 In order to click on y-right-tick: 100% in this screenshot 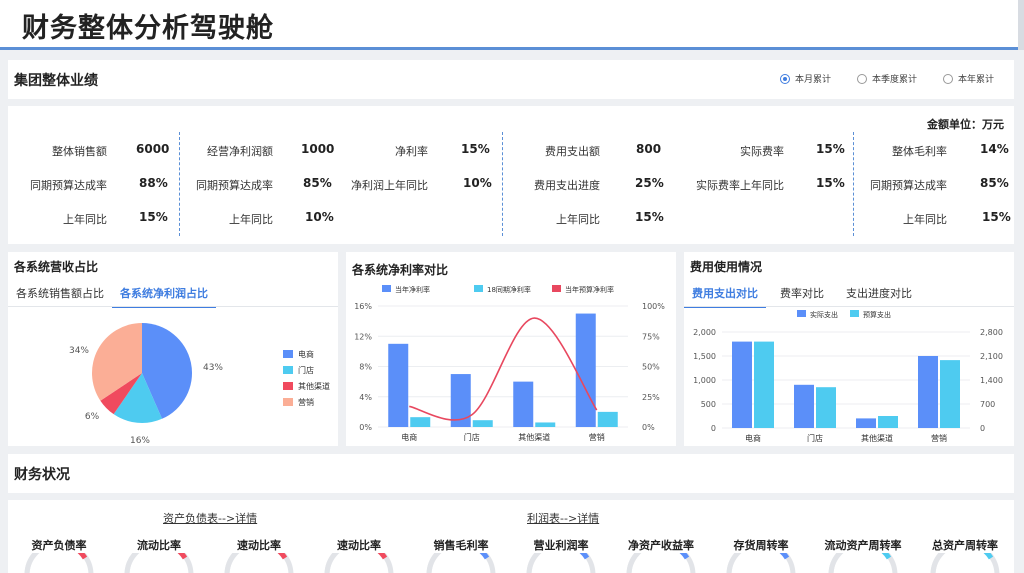, I will do `click(653, 306)`.